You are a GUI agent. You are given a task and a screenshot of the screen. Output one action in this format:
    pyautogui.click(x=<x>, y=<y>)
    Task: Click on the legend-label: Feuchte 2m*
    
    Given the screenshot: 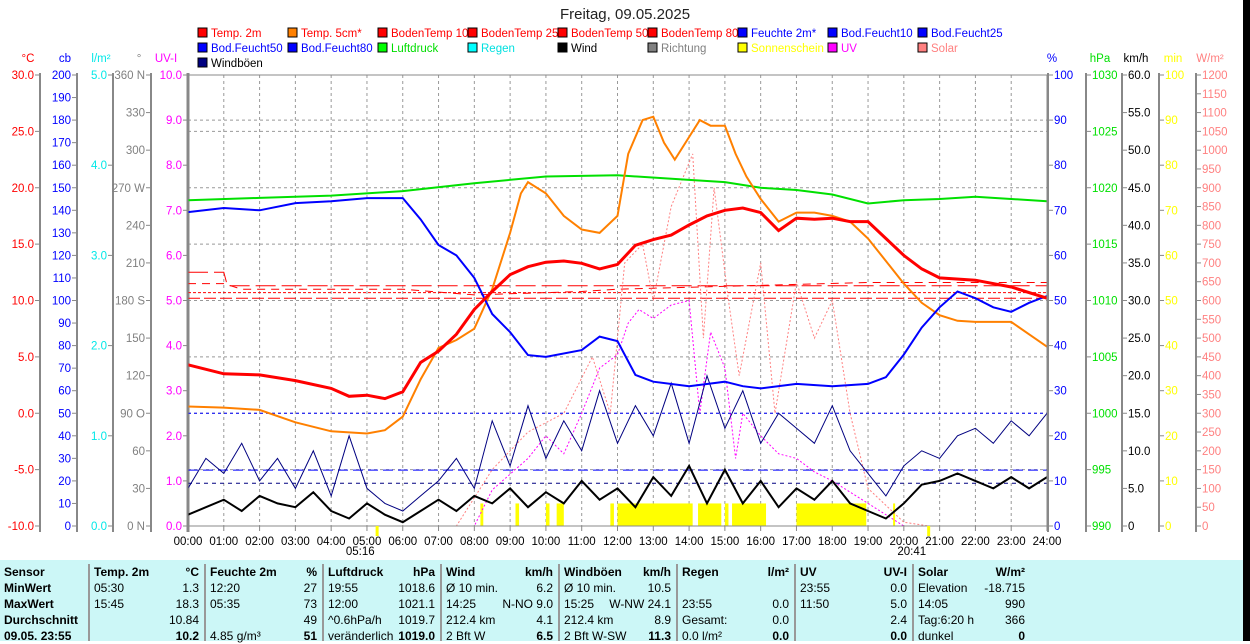 What is the action you would take?
    pyautogui.click(x=784, y=34)
    